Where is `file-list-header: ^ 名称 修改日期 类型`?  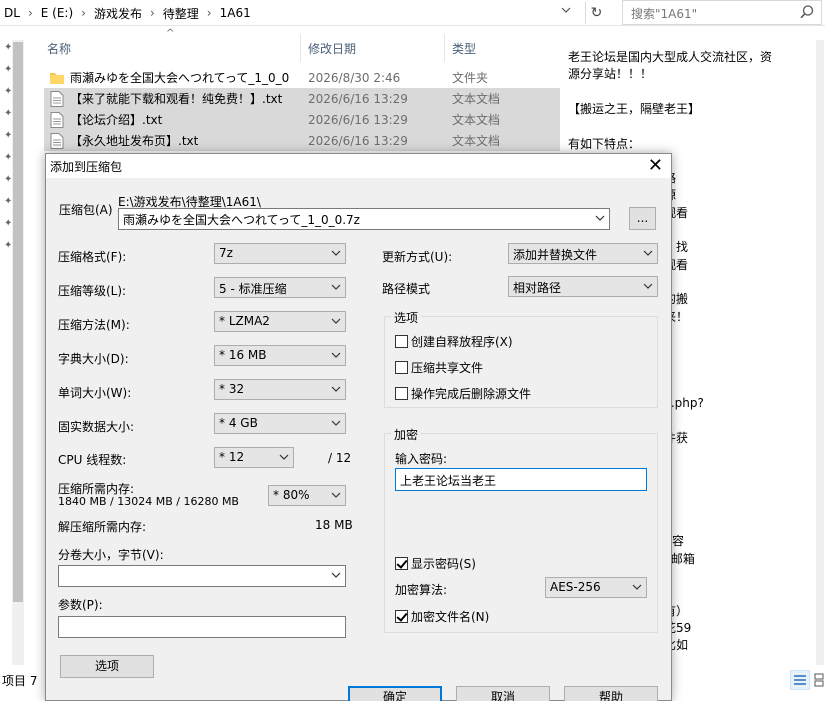 file-list-header: ^ 名称 修改日期 类型 is located at coordinates (298, 46).